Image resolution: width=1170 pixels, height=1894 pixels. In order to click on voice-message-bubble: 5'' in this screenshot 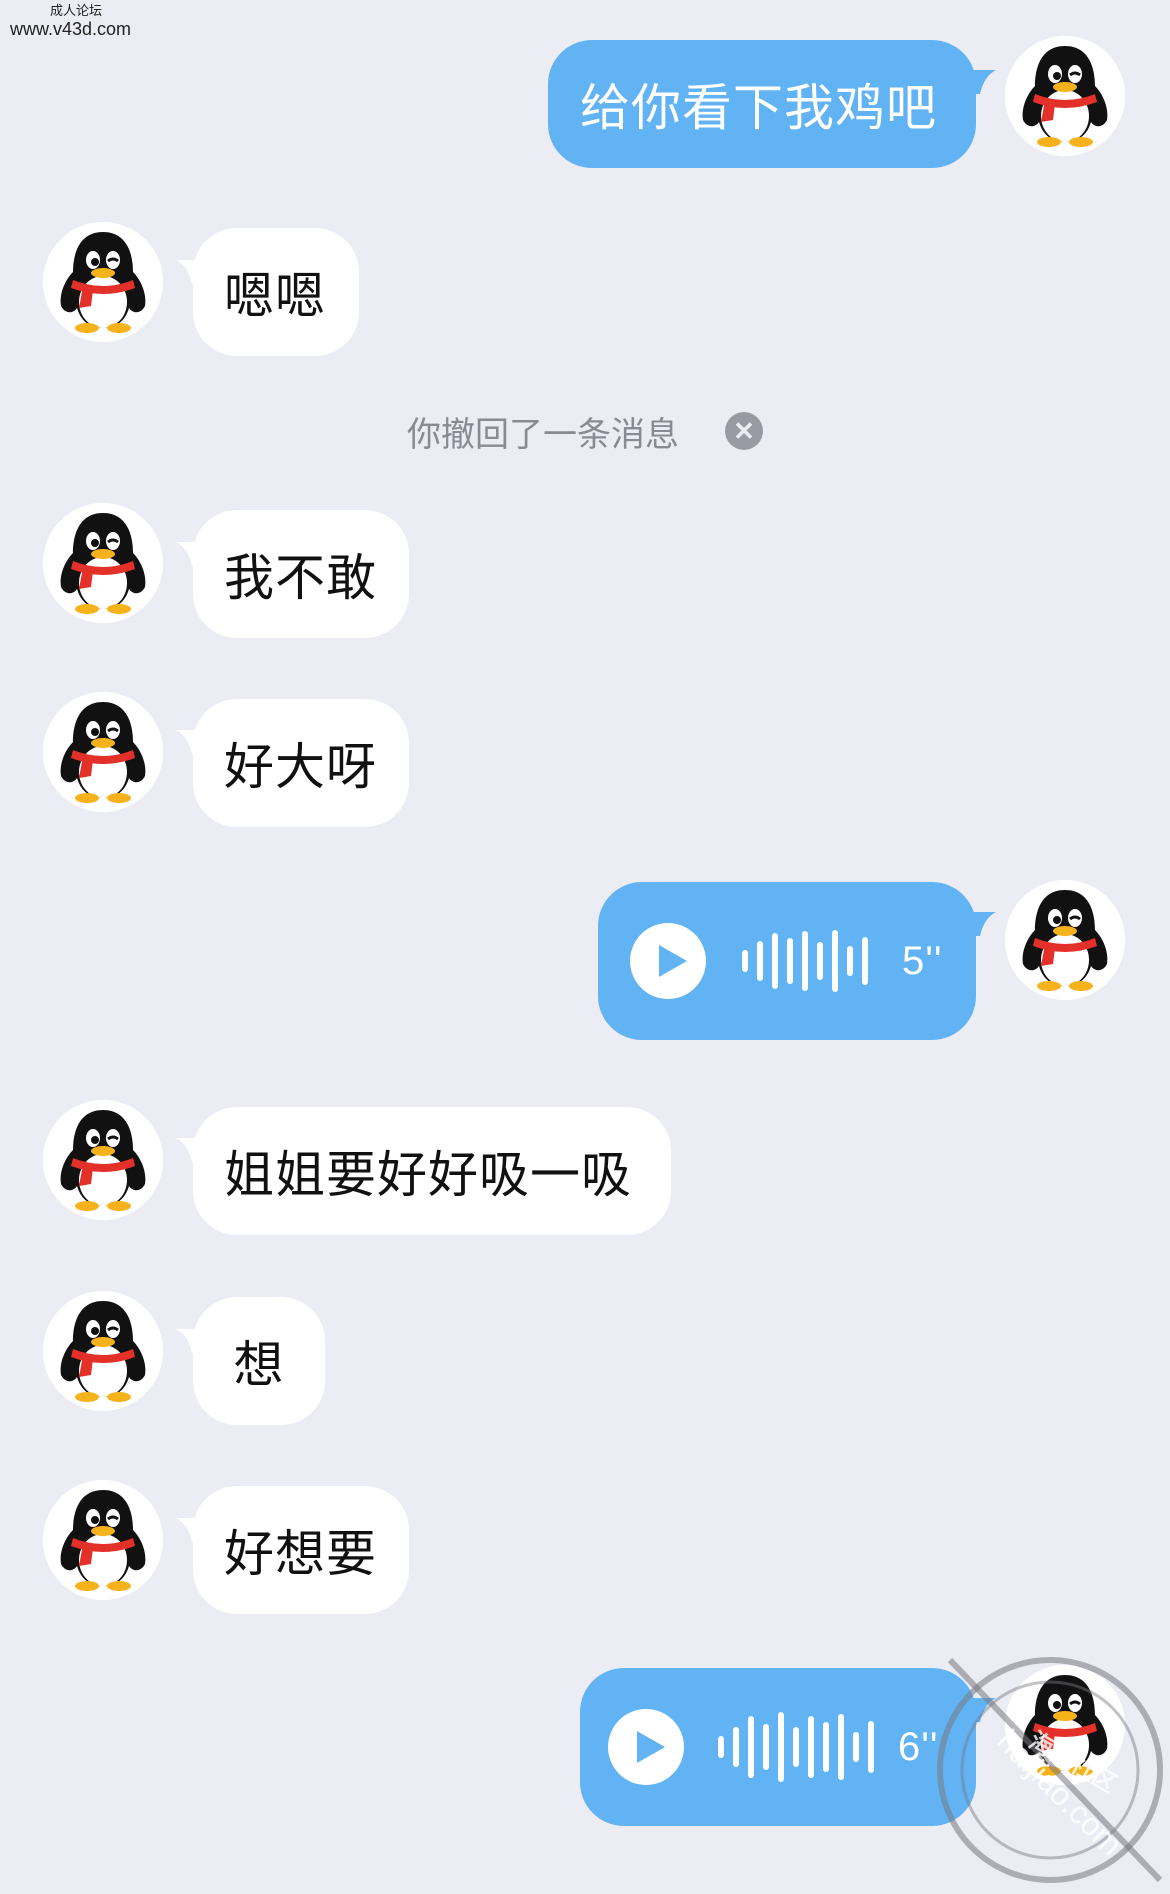, I will do `click(787, 961)`.